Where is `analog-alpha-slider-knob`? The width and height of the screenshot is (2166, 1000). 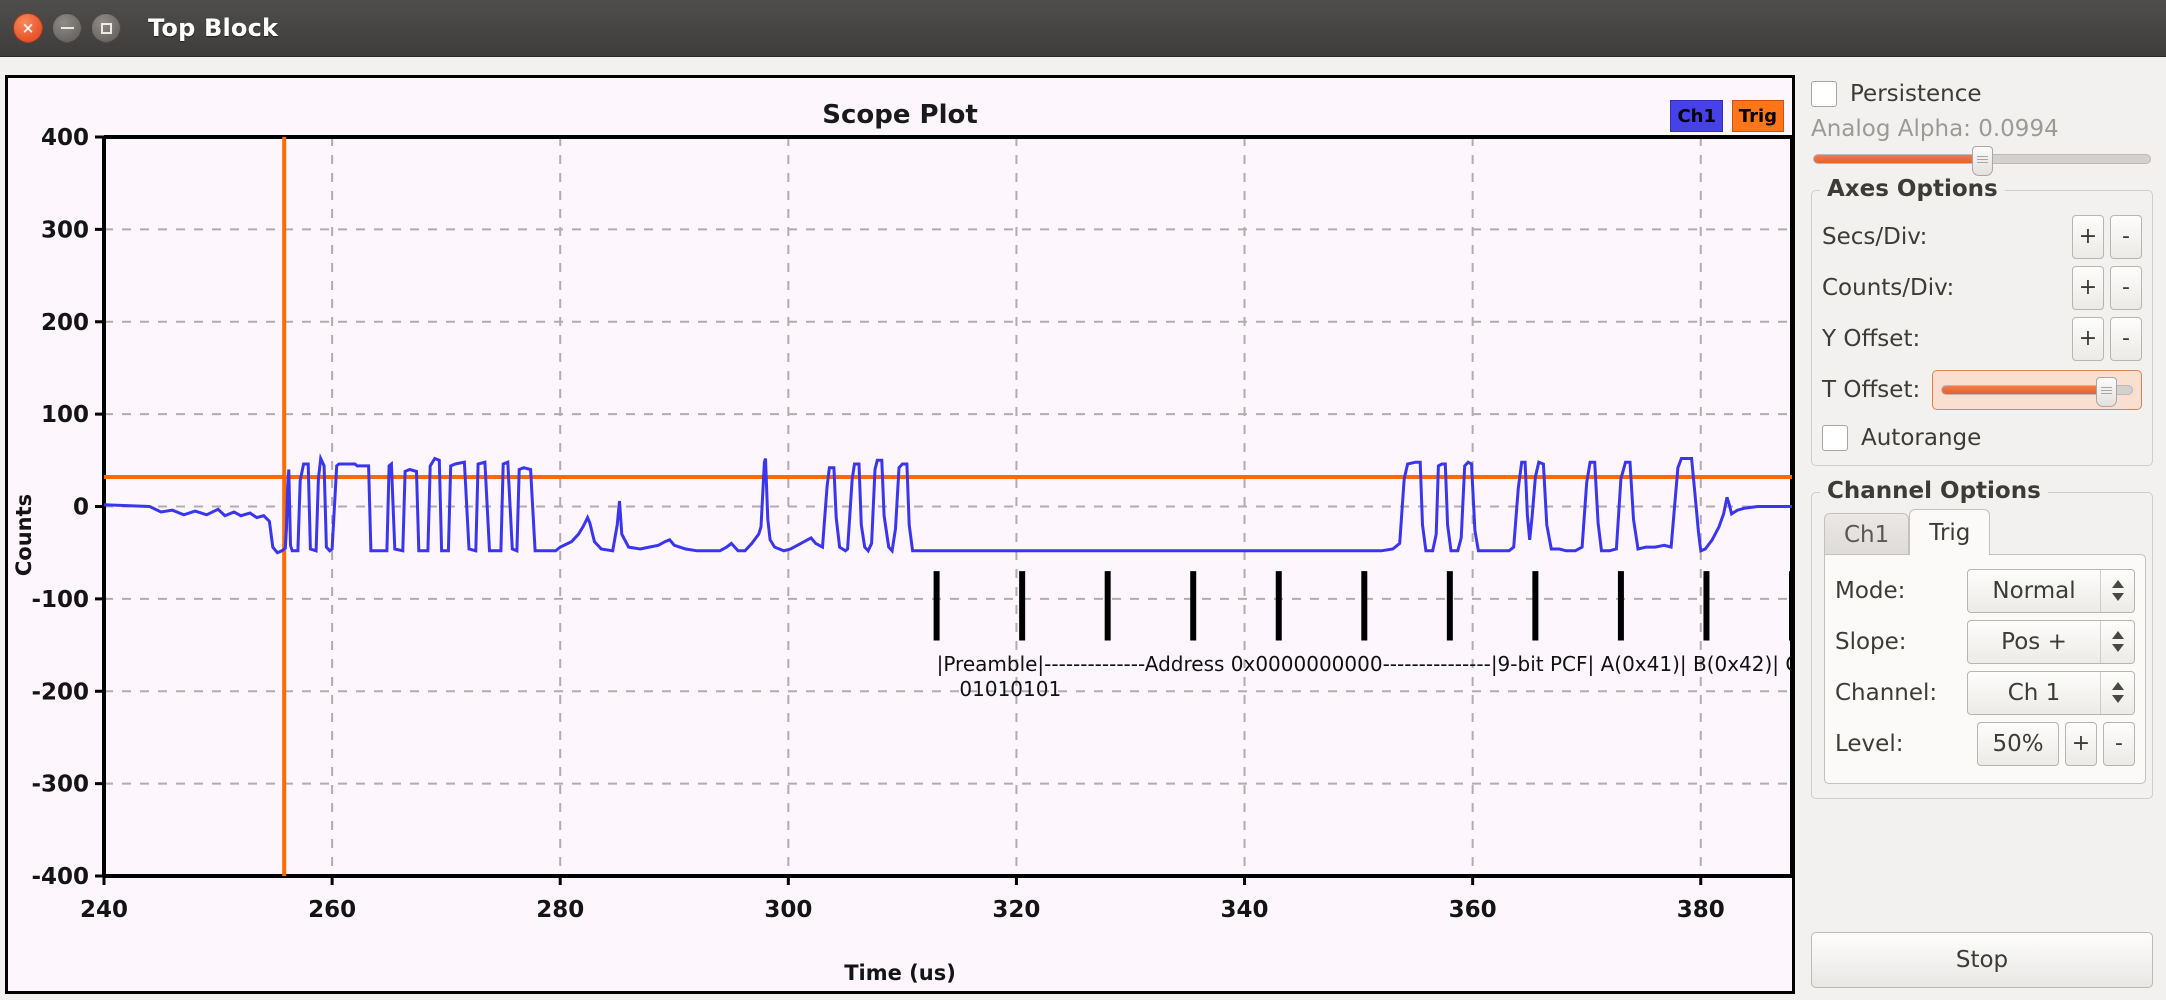 analog-alpha-slider-knob is located at coordinates (1982, 161).